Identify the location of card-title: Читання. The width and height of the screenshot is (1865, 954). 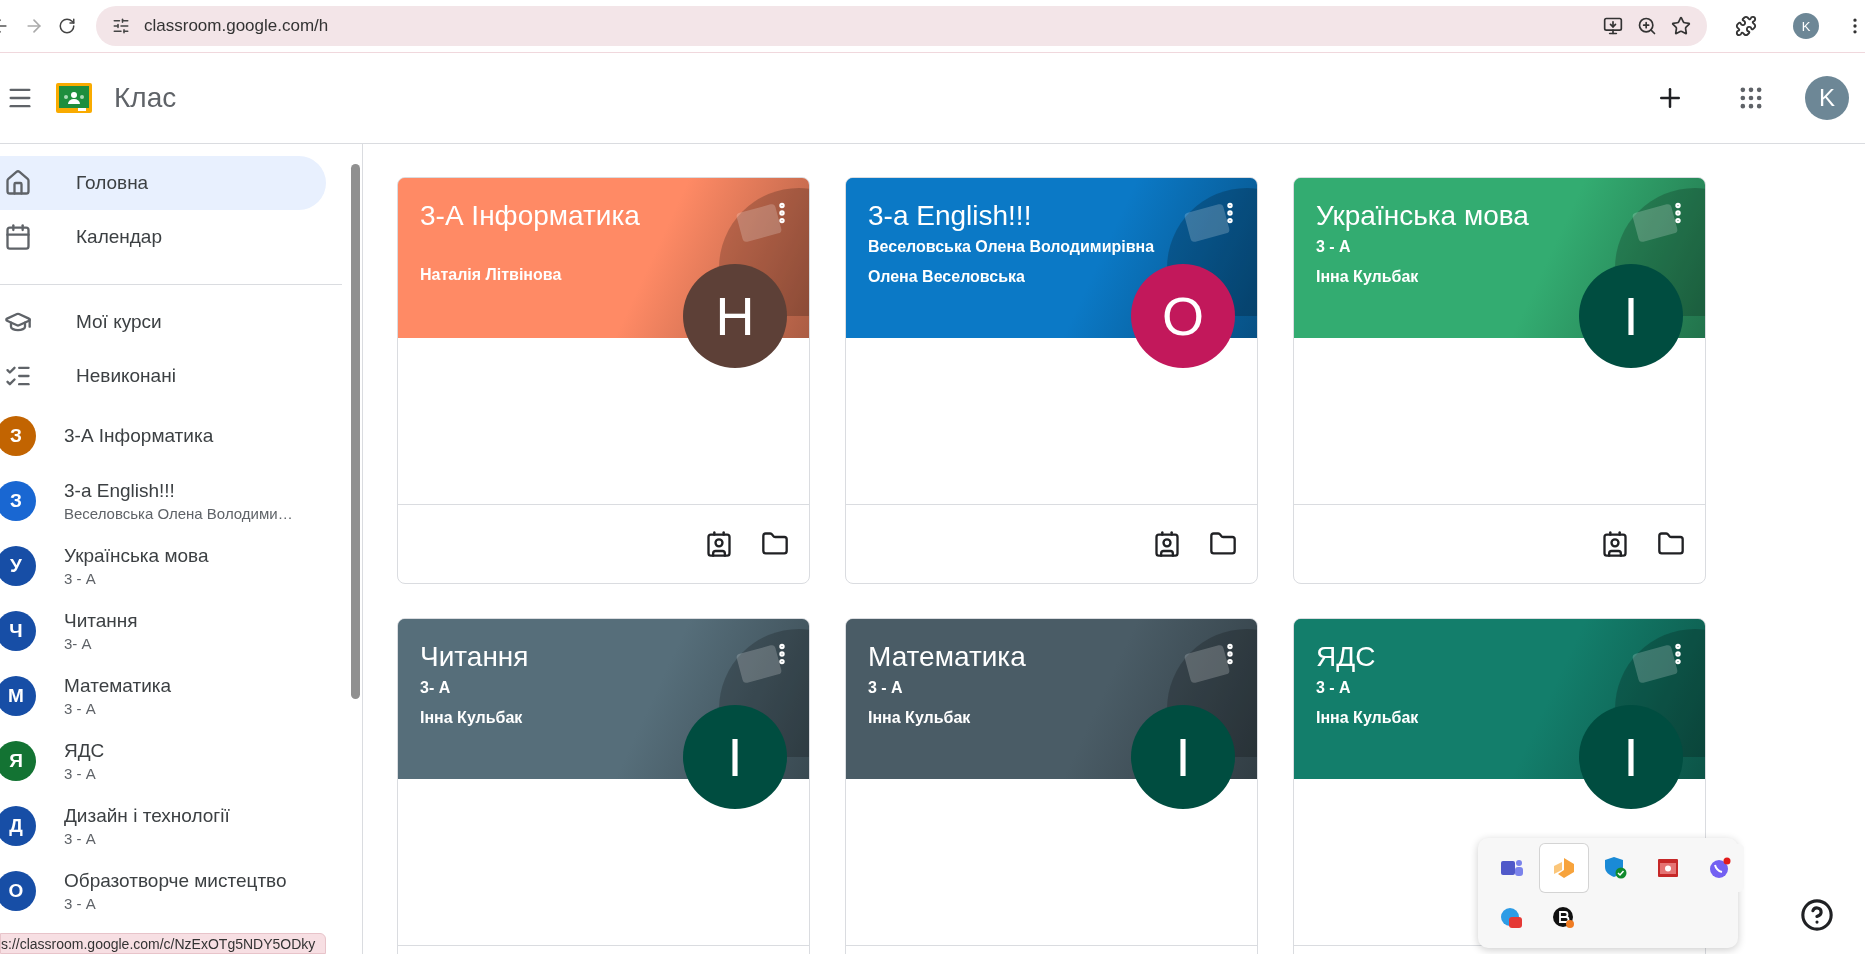
(474, 657).